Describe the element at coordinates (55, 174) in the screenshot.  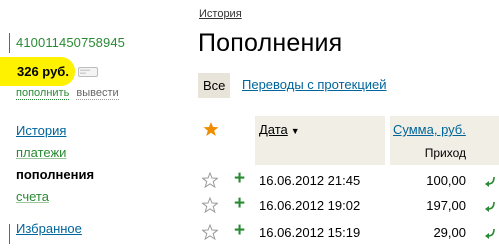
I see `sidebar-item-topups: пополнения` at that location.